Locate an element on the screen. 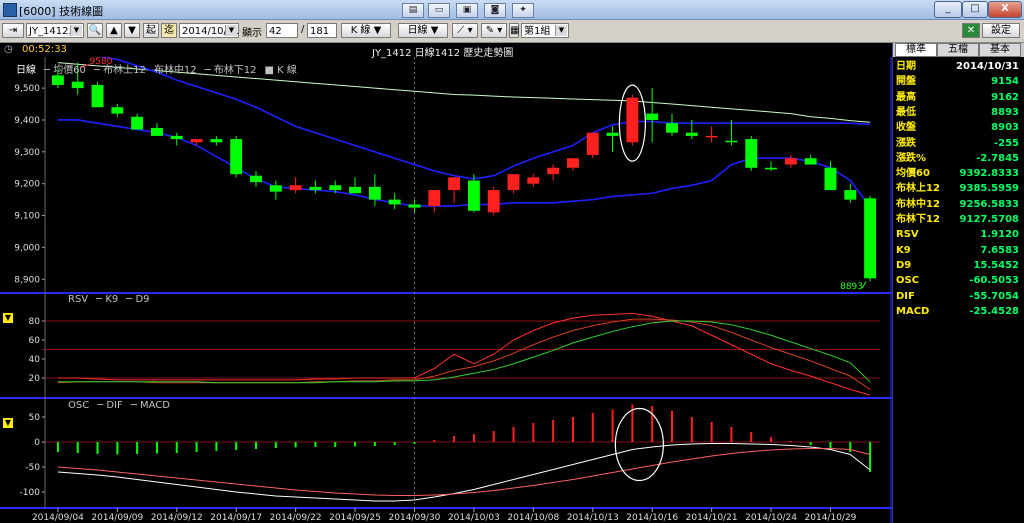  quote-value: 9385.5959 is located at coordinates (989, 189).